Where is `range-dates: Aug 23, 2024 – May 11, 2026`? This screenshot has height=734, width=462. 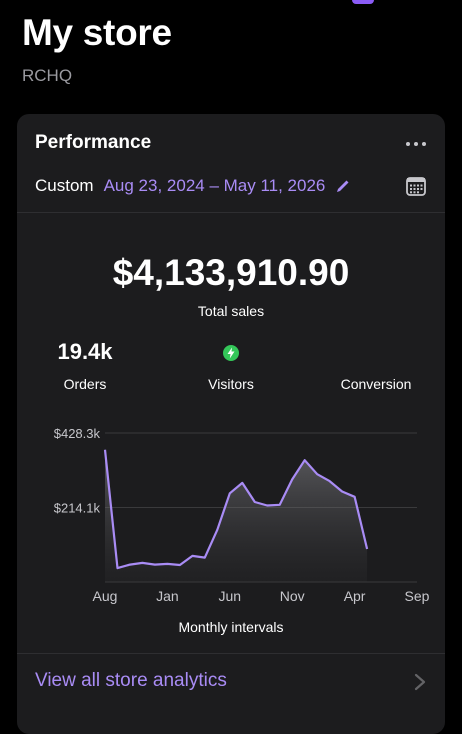
range-dates: Aug 23, 2024 – May 11, 2026 is located at coordinates (215, 186).